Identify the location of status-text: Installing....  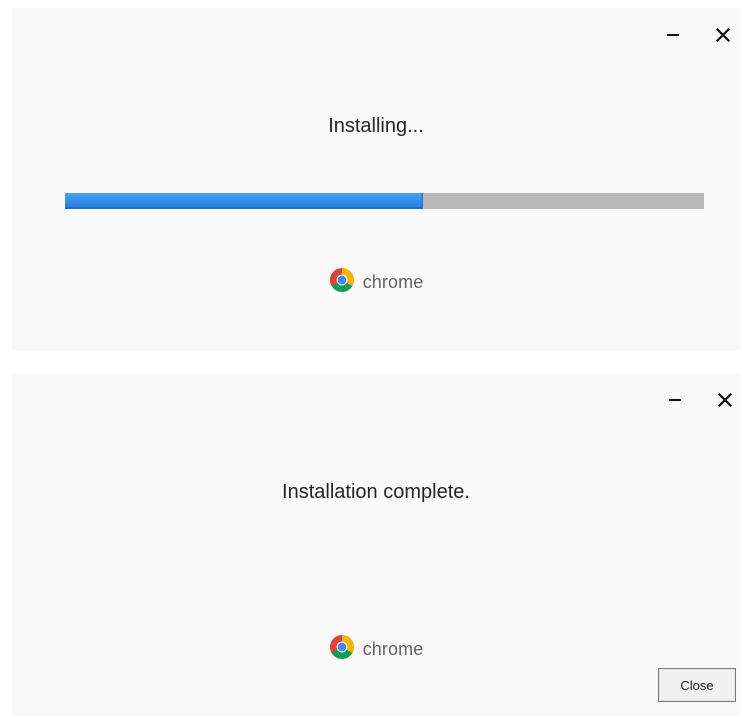
(376, 126).